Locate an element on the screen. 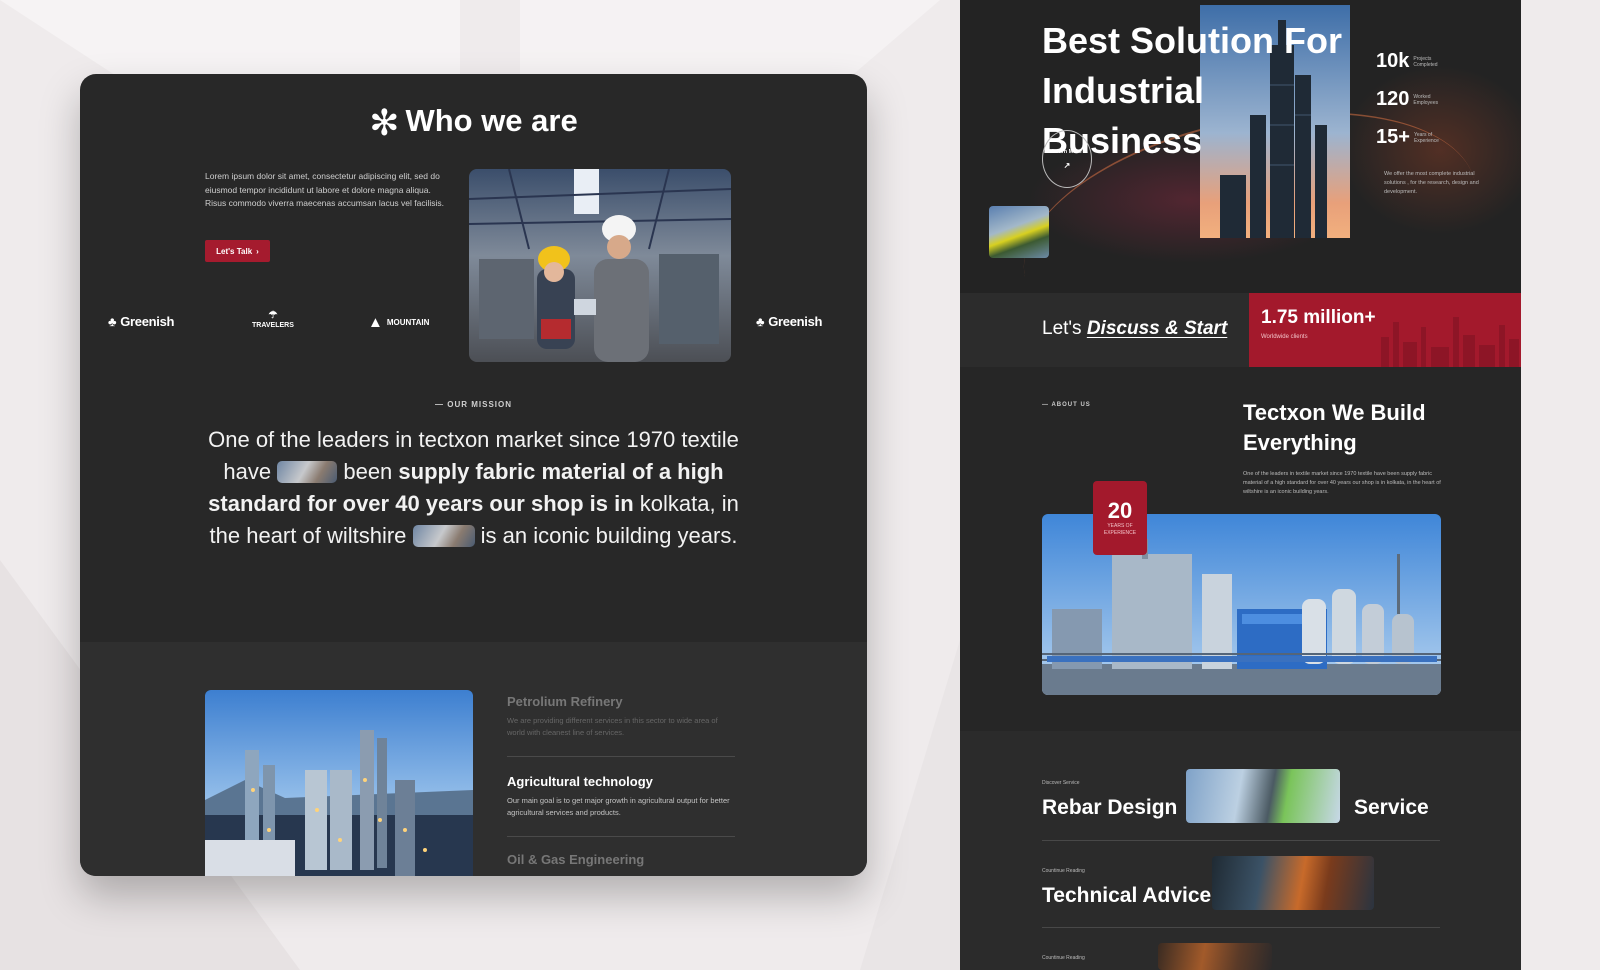  services-list is located at coordinates (1240, 850).